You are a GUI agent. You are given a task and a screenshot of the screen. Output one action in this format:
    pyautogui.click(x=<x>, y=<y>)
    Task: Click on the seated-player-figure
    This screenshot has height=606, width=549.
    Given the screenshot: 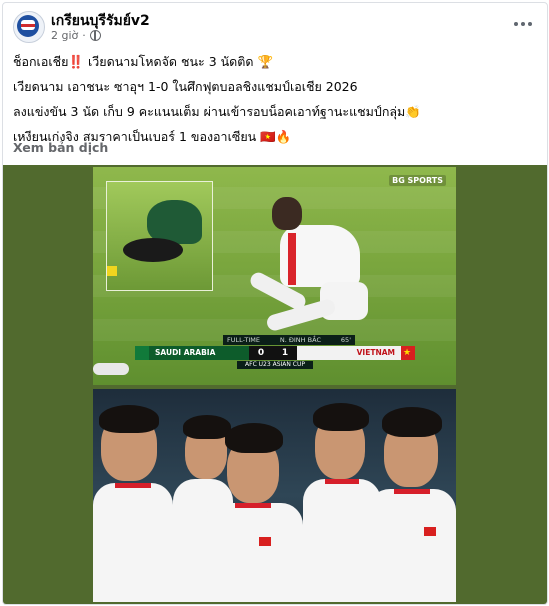 What is the action you would take?
    pyautogui.click(x=307, y=269)
    